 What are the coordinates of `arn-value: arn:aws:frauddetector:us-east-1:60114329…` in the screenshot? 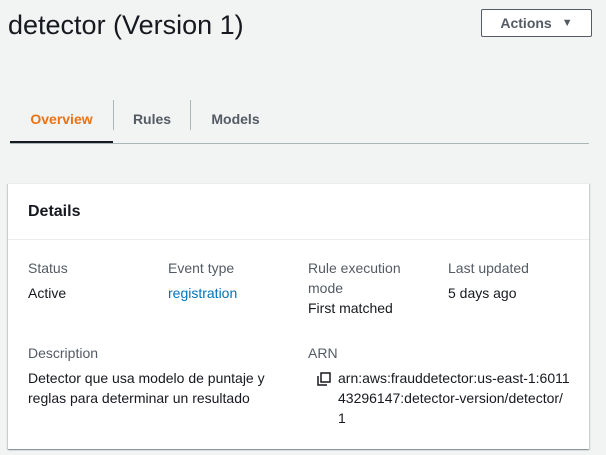 It's located at (454, 398).